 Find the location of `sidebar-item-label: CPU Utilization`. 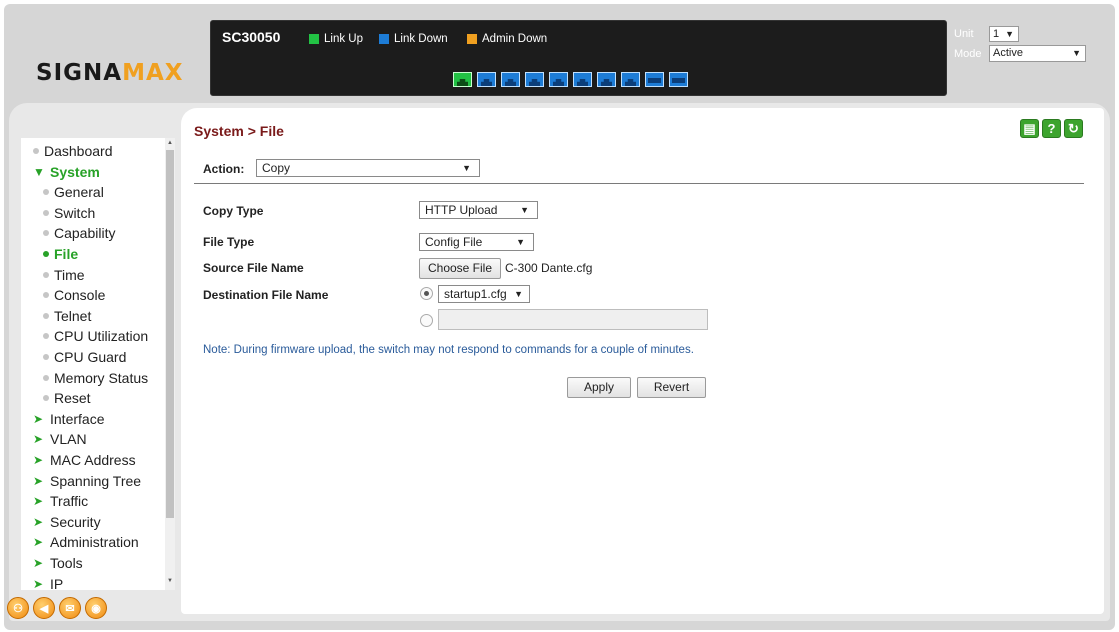

sidebar-item-label: CPU Utilization is located at coordinates (101, 336).